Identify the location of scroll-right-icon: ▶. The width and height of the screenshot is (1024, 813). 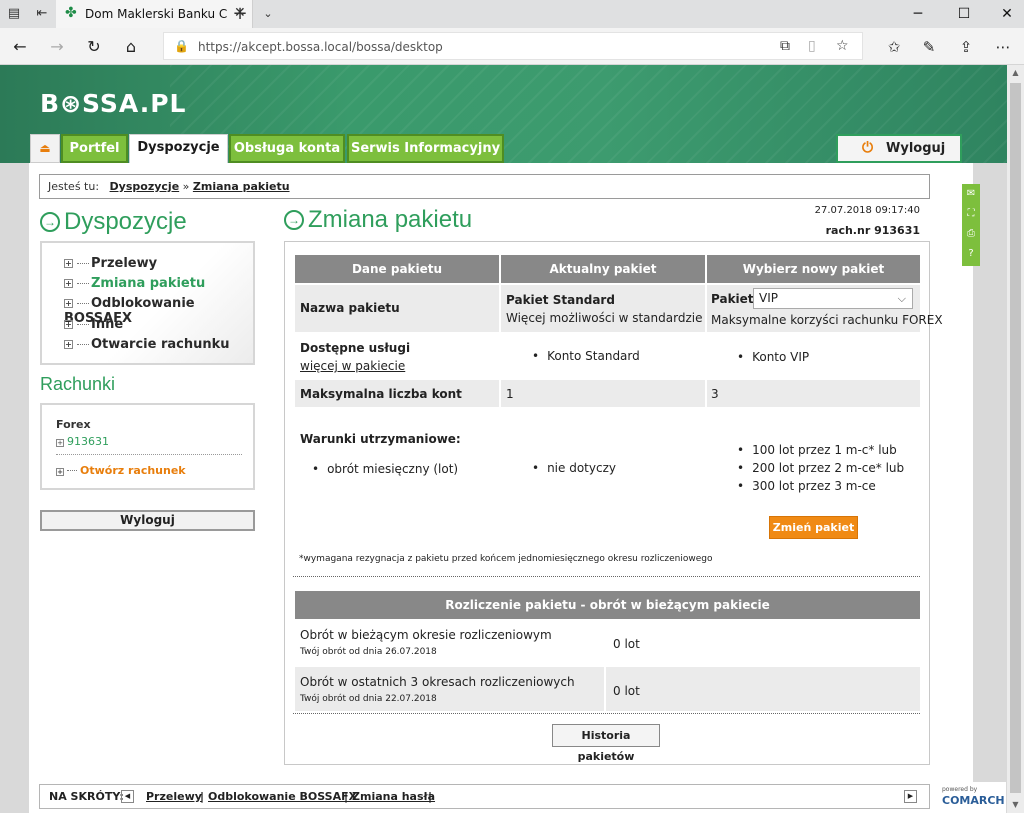
(910, 796).